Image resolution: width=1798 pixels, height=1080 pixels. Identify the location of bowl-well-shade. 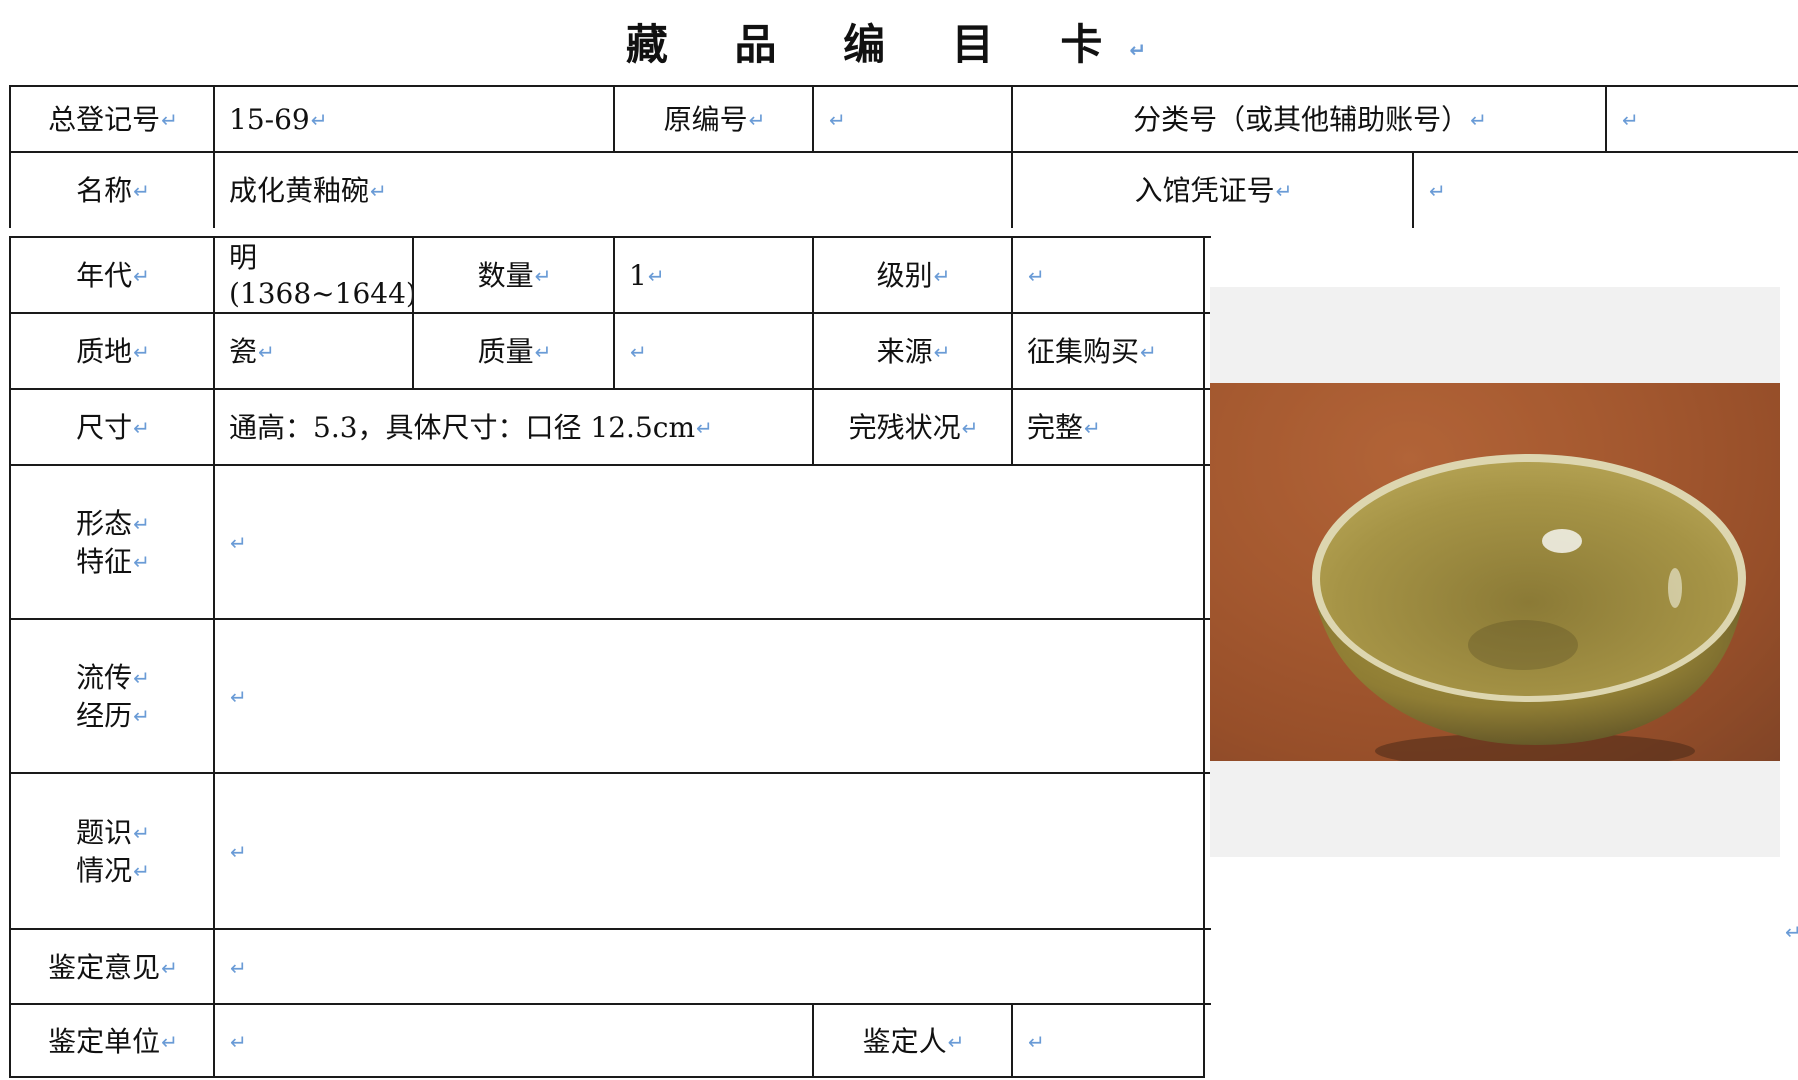
(1523, 645).